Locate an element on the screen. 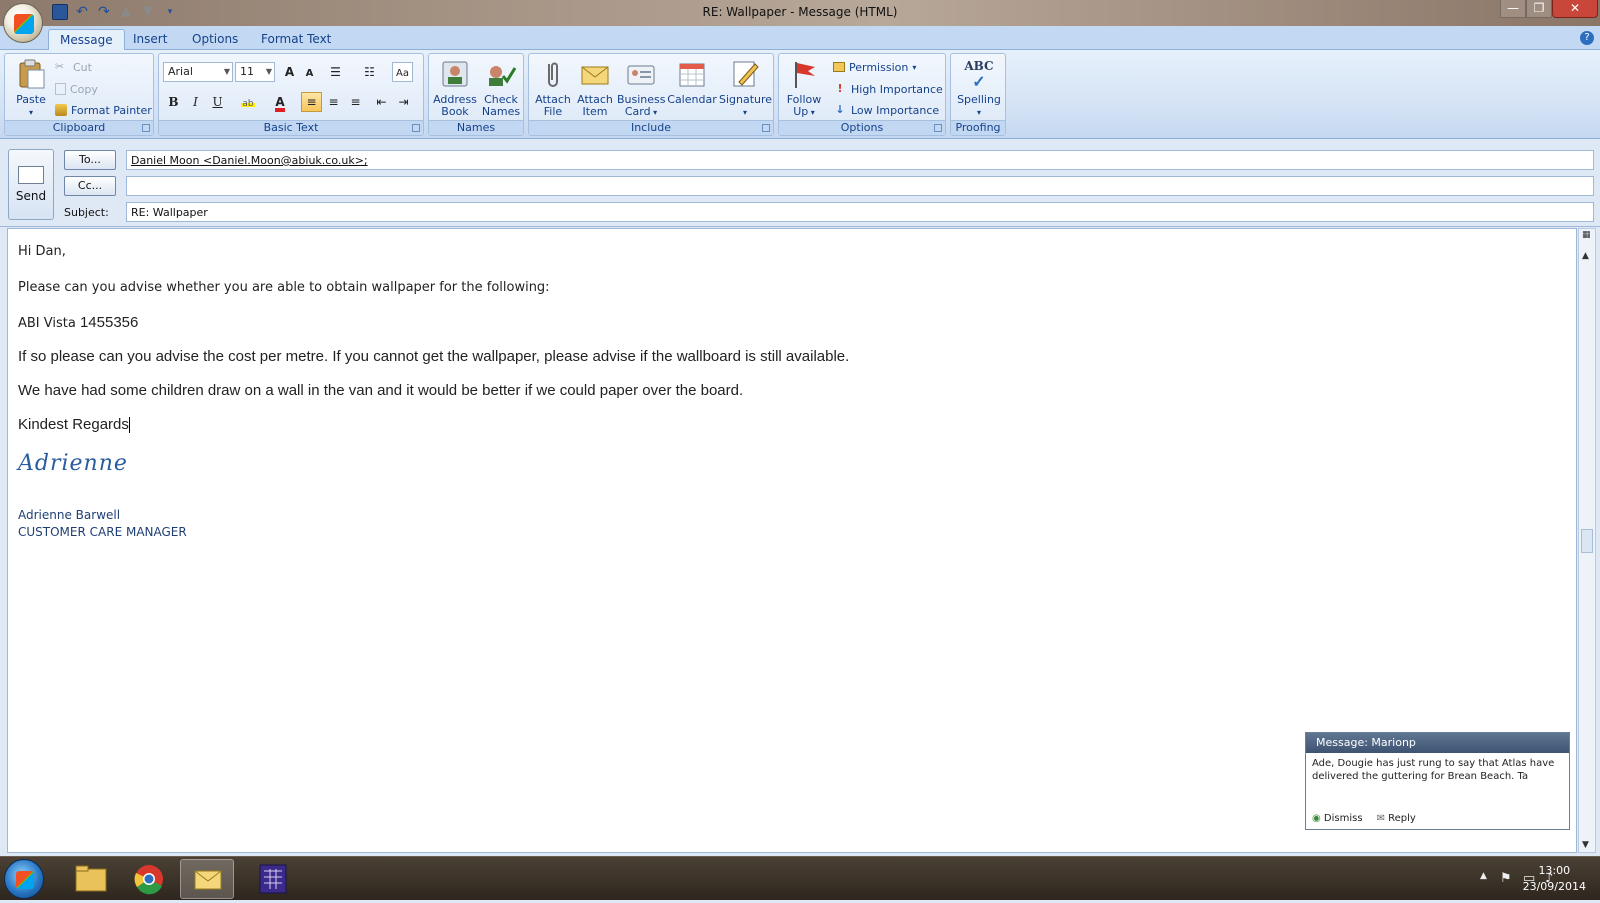  calendar-icon is located at coordinates (692, 75).